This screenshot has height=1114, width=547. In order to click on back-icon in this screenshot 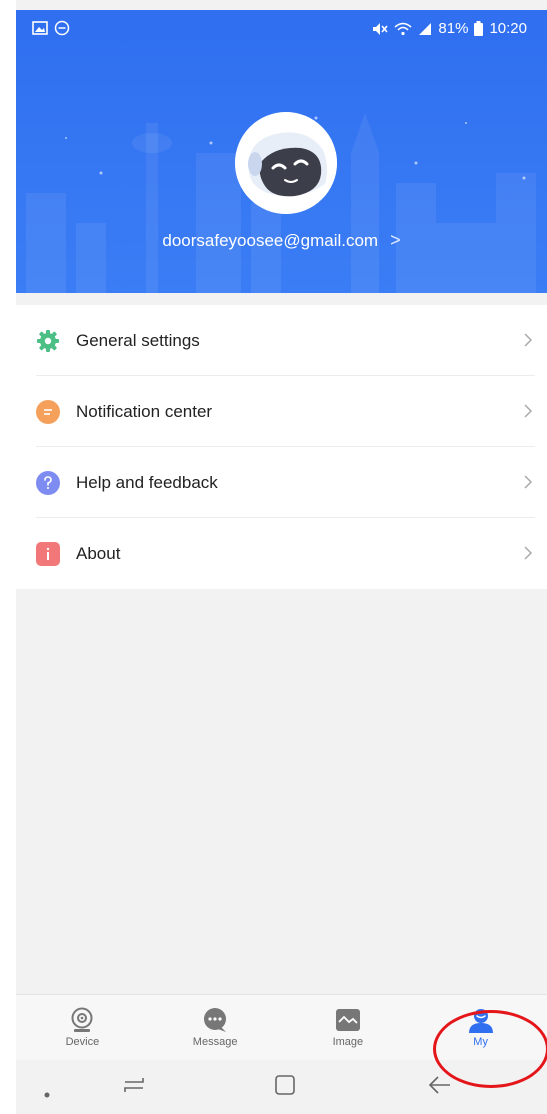, I will do `click(440, 1088)`.